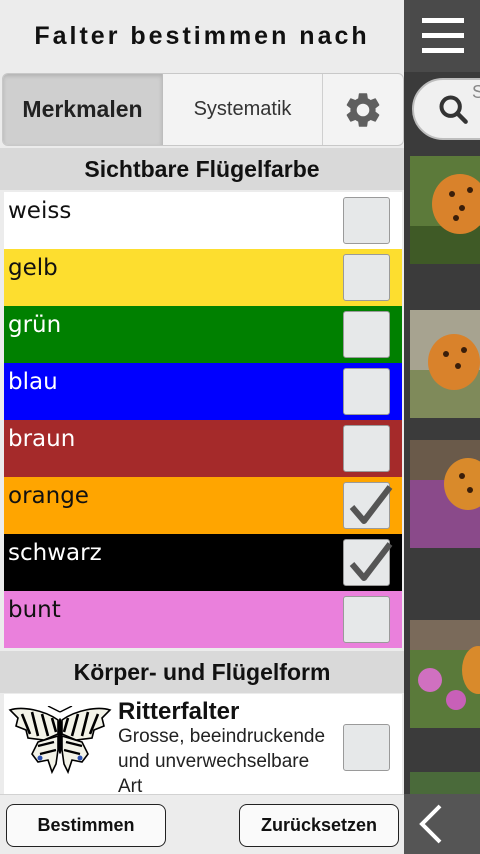 Image resolution: width=480 pixels, height=854 pixels. Describe the element at coordinates (179, 711) in the screenshot. I see `species-name: Ritterfalter` at that location.